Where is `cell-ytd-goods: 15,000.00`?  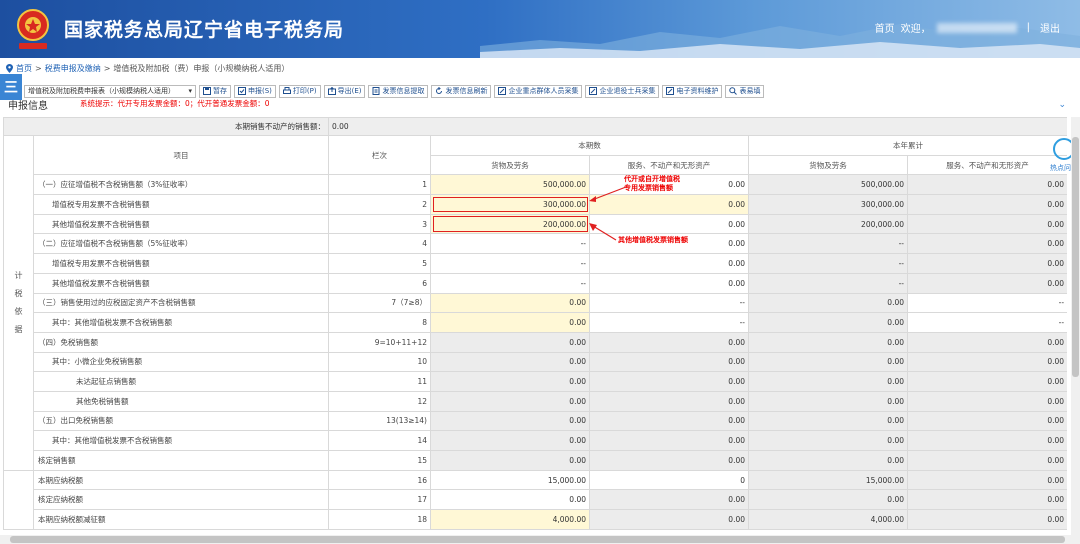
cell-ytd-goods: 15,000.00 is located at coordinates (828, 480).